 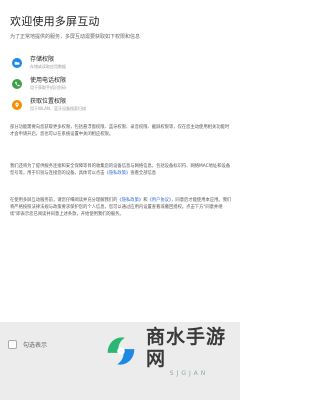 I want to click on phone-icon, so click(x=17, y=84).